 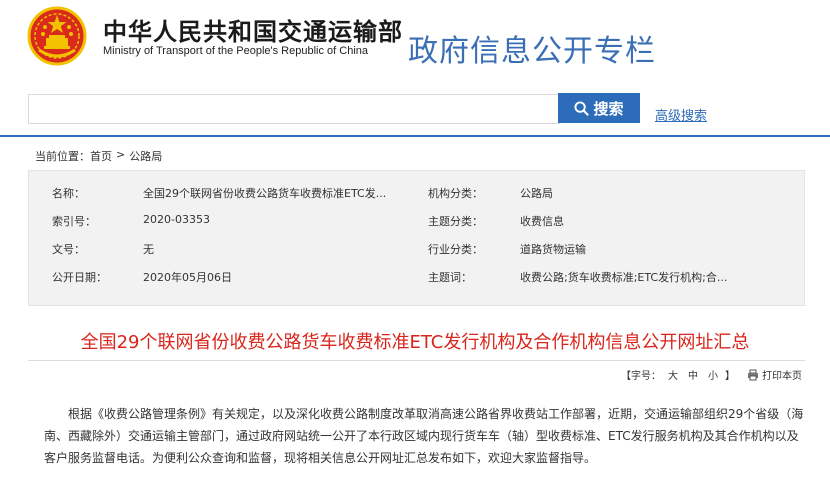 I want to click on info-name-label: 名称：, so click(x=68, y=193).